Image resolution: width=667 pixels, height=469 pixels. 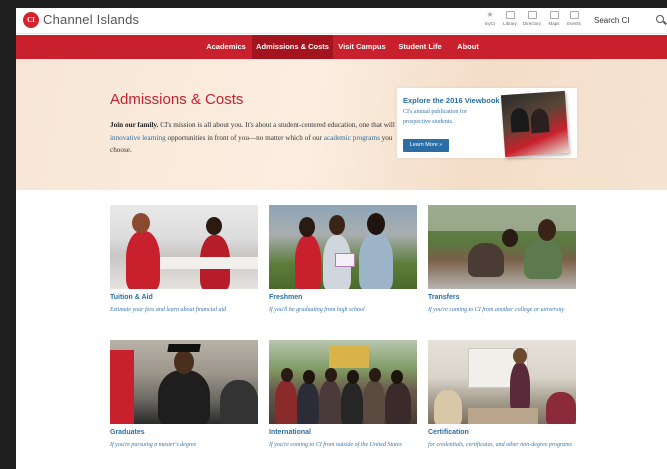 I want to click on academic-programs-link: academic programs, so click(x=352, y=138).